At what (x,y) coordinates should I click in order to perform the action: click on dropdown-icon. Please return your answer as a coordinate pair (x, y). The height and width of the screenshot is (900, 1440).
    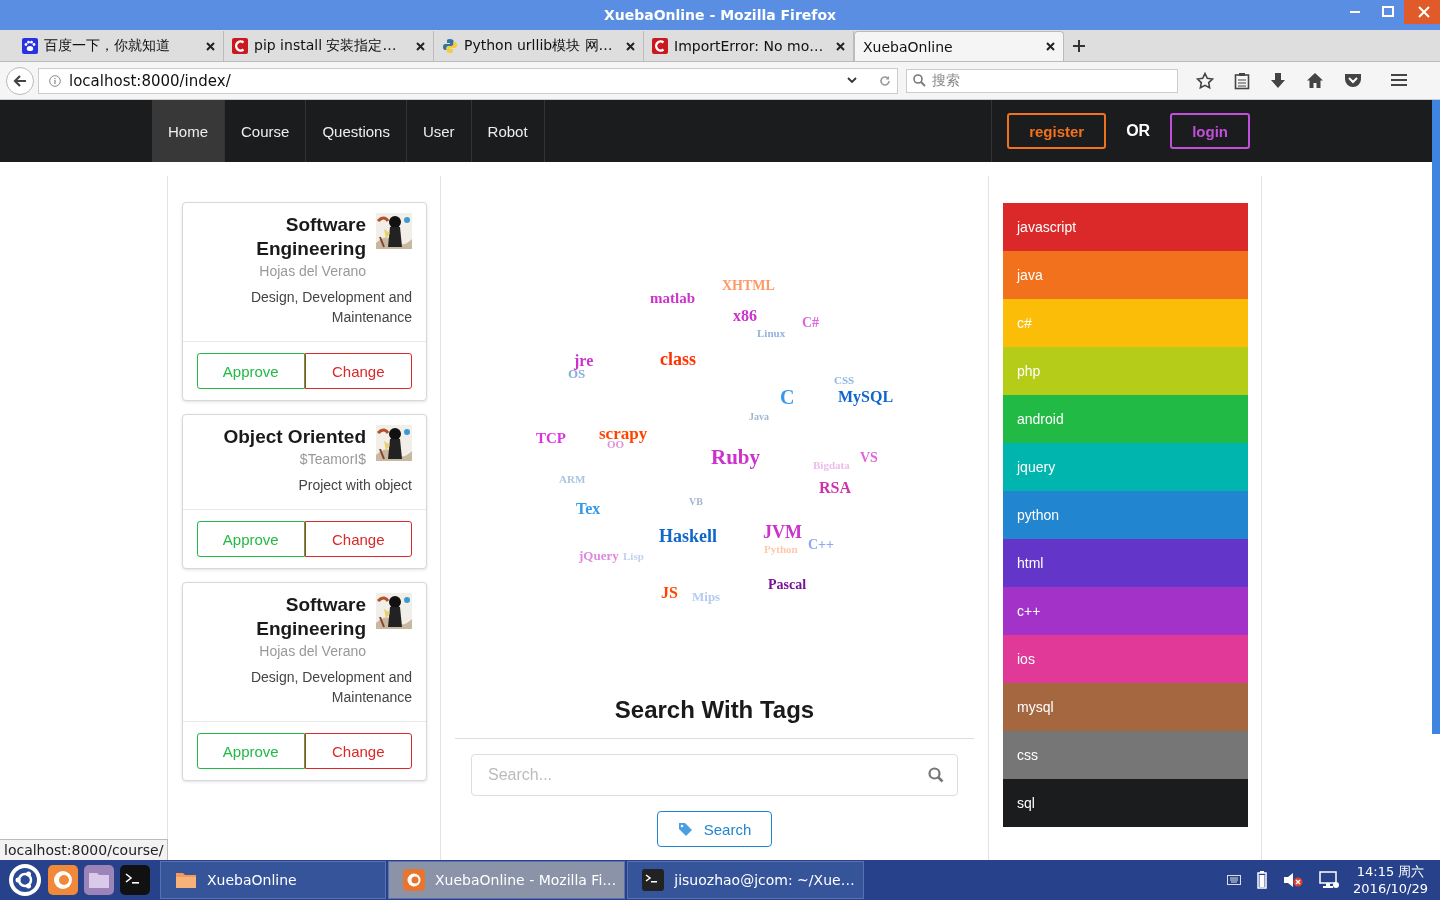
    Looking at the image, I should click on (852, 80).